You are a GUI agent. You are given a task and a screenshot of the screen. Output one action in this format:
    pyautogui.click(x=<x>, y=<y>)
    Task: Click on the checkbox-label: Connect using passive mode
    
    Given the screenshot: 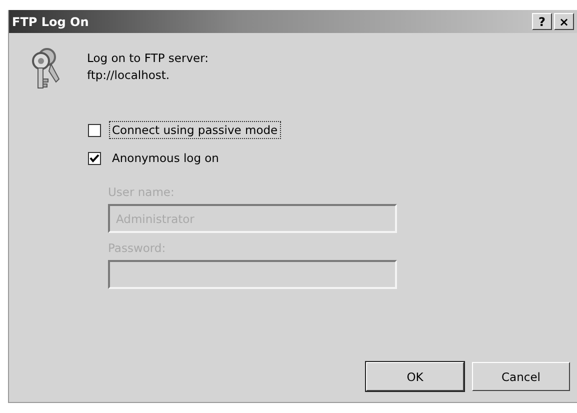 What is the action you would take?
    pyautogui.click(x=195, y=130)
    